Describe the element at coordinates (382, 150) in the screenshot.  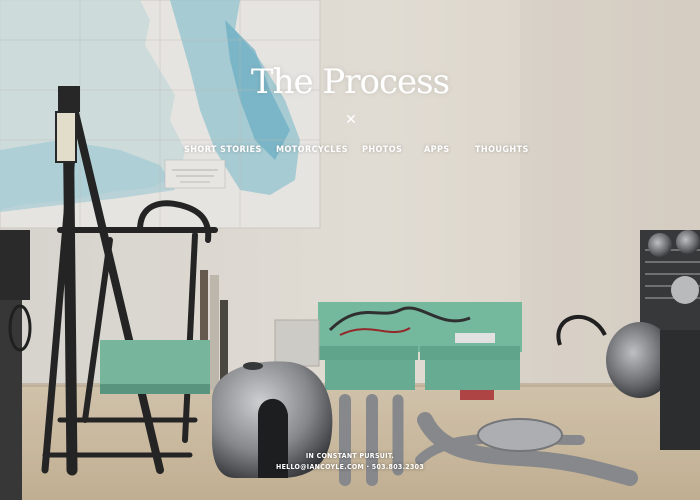
I see `nav-item-photos: PHOTOS` at that location.